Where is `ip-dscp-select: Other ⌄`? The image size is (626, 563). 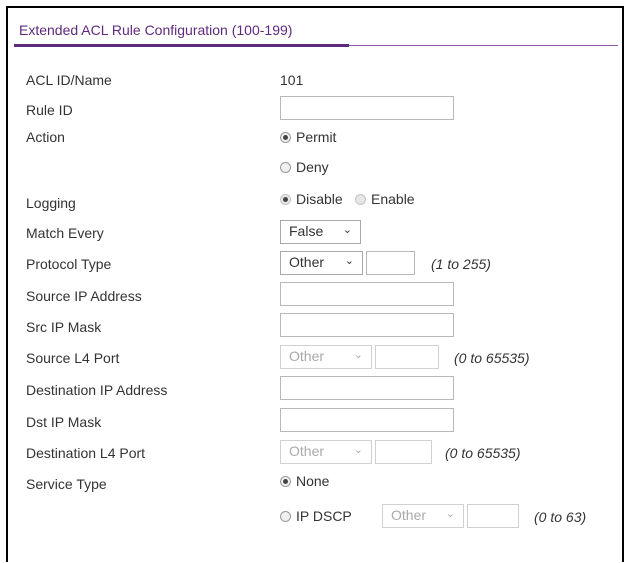
ip-dscp-select: Other ⌄ is located at coordinates (423, 516).